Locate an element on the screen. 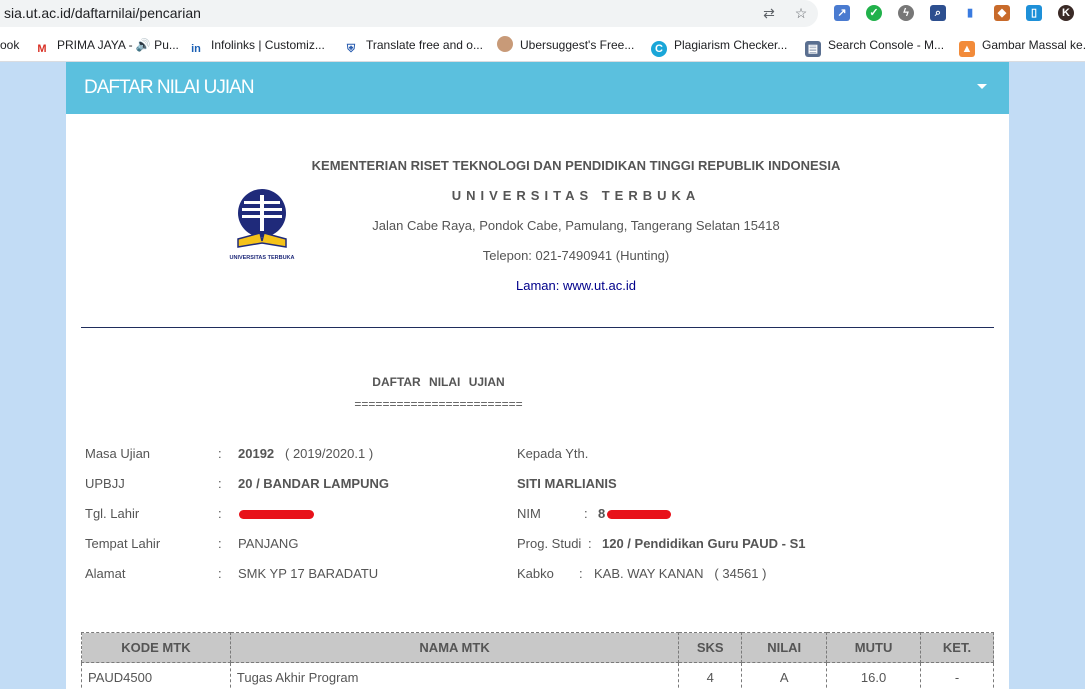  tempat-lahir-value: PANJANG is located at coordinates (268, 543).